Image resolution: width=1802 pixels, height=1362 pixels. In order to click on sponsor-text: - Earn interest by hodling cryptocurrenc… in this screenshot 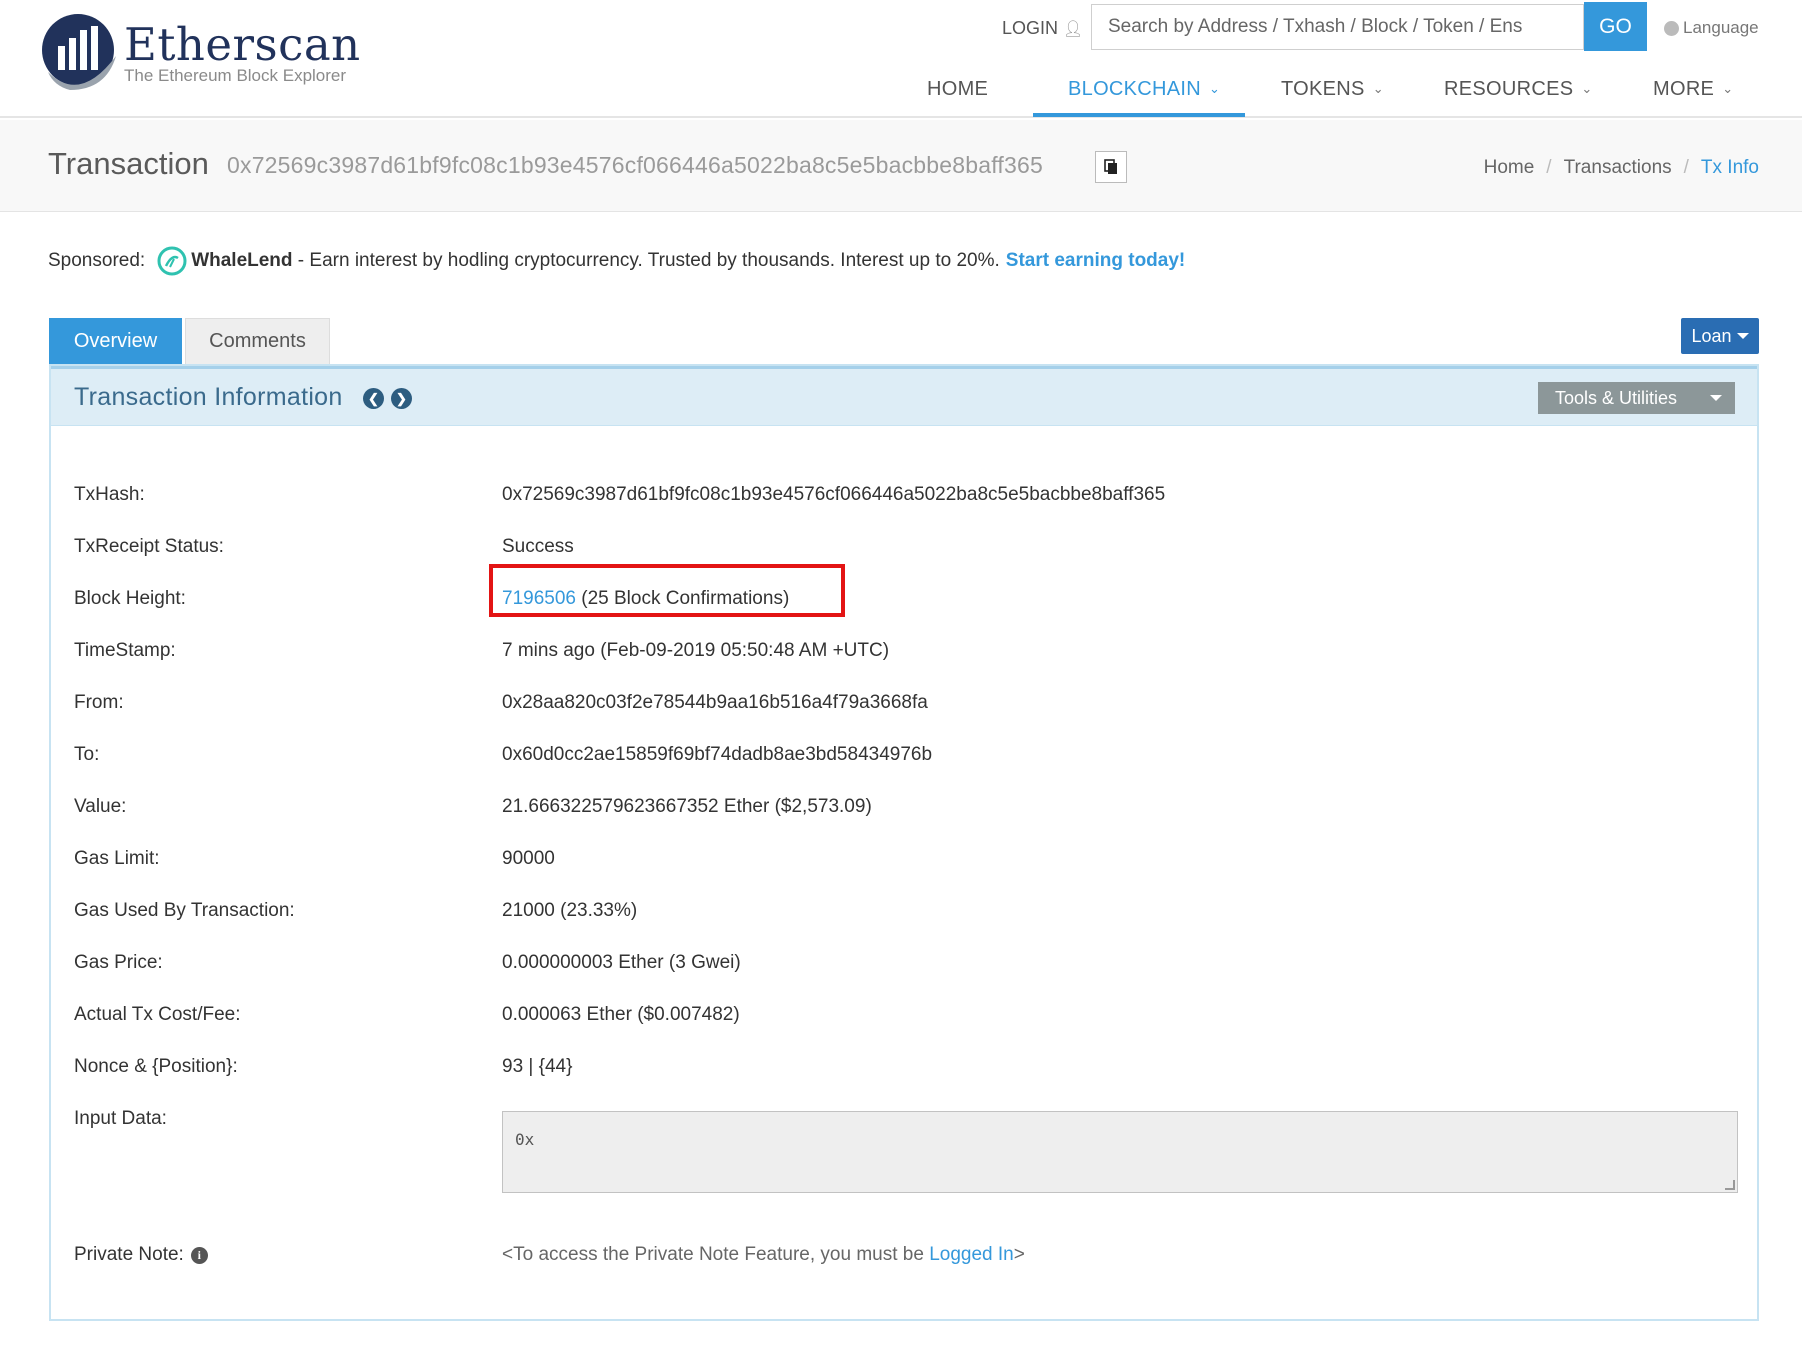, I will do `click(646, 260)`.